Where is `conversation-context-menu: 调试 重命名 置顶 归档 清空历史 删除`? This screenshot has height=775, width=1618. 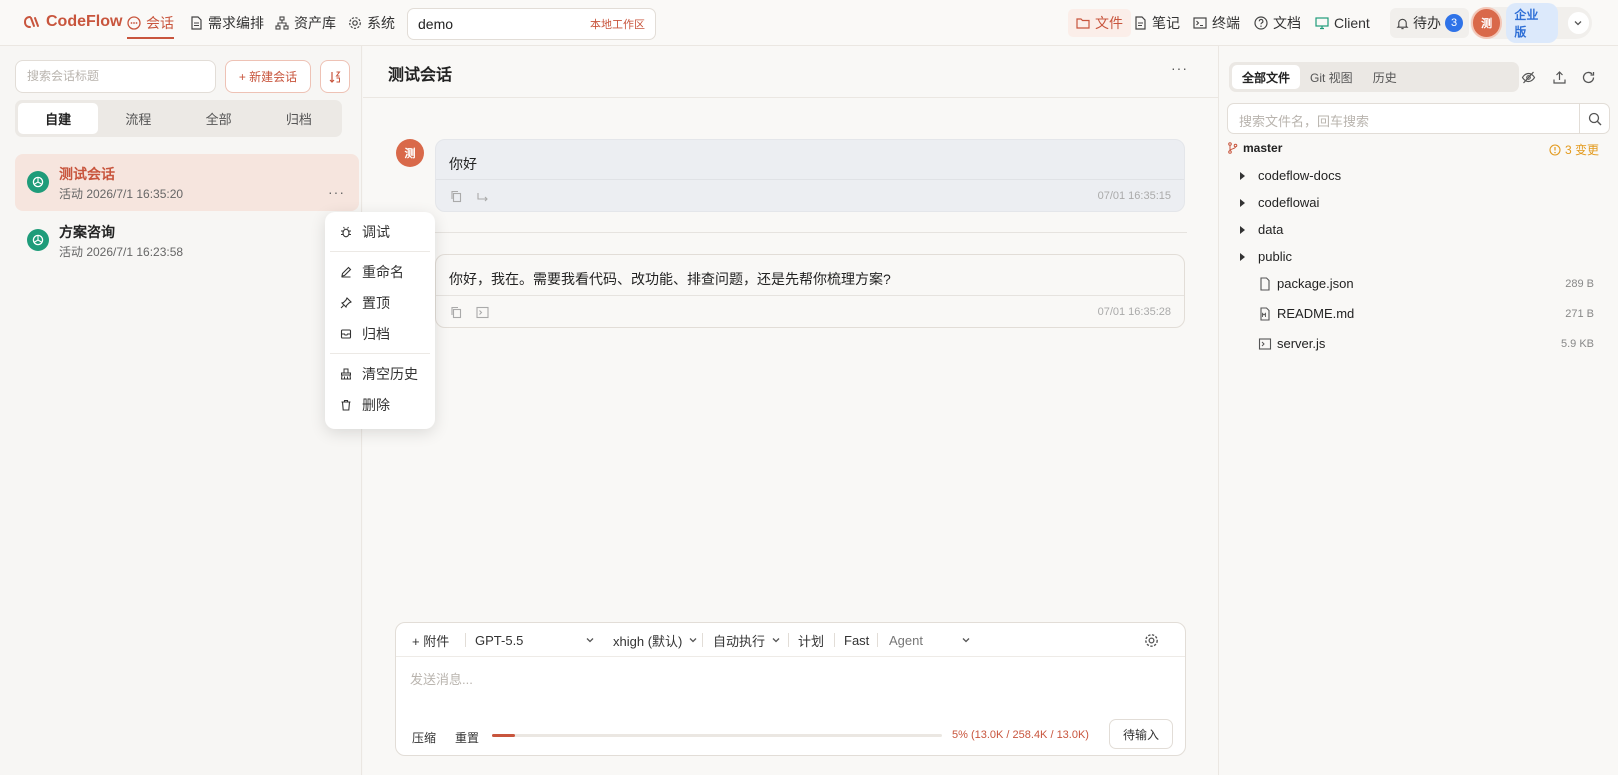 conversation-context-menu: 调试 重命名 置顶 归档 清空历史 删除 is located at coordinates (380, 320).